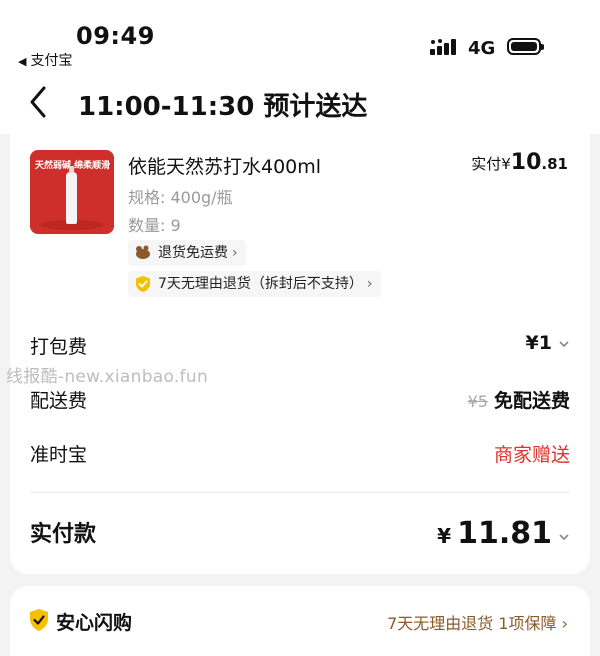  Describe the element at coordinates (224, 165) in the screenshot. I see `product-name: 依能天然苏打水400ml` at that location.